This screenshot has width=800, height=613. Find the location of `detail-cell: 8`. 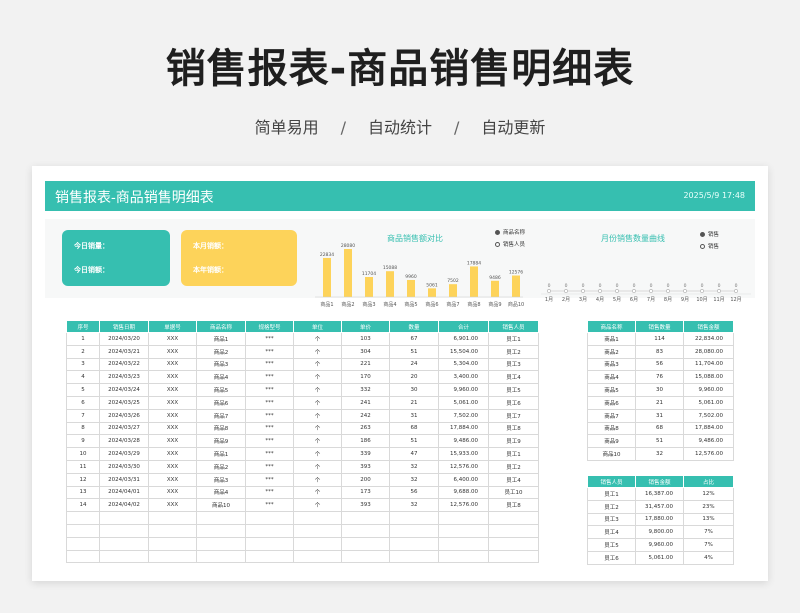

detail-cell: 8 is located at coordinates (83, 428).